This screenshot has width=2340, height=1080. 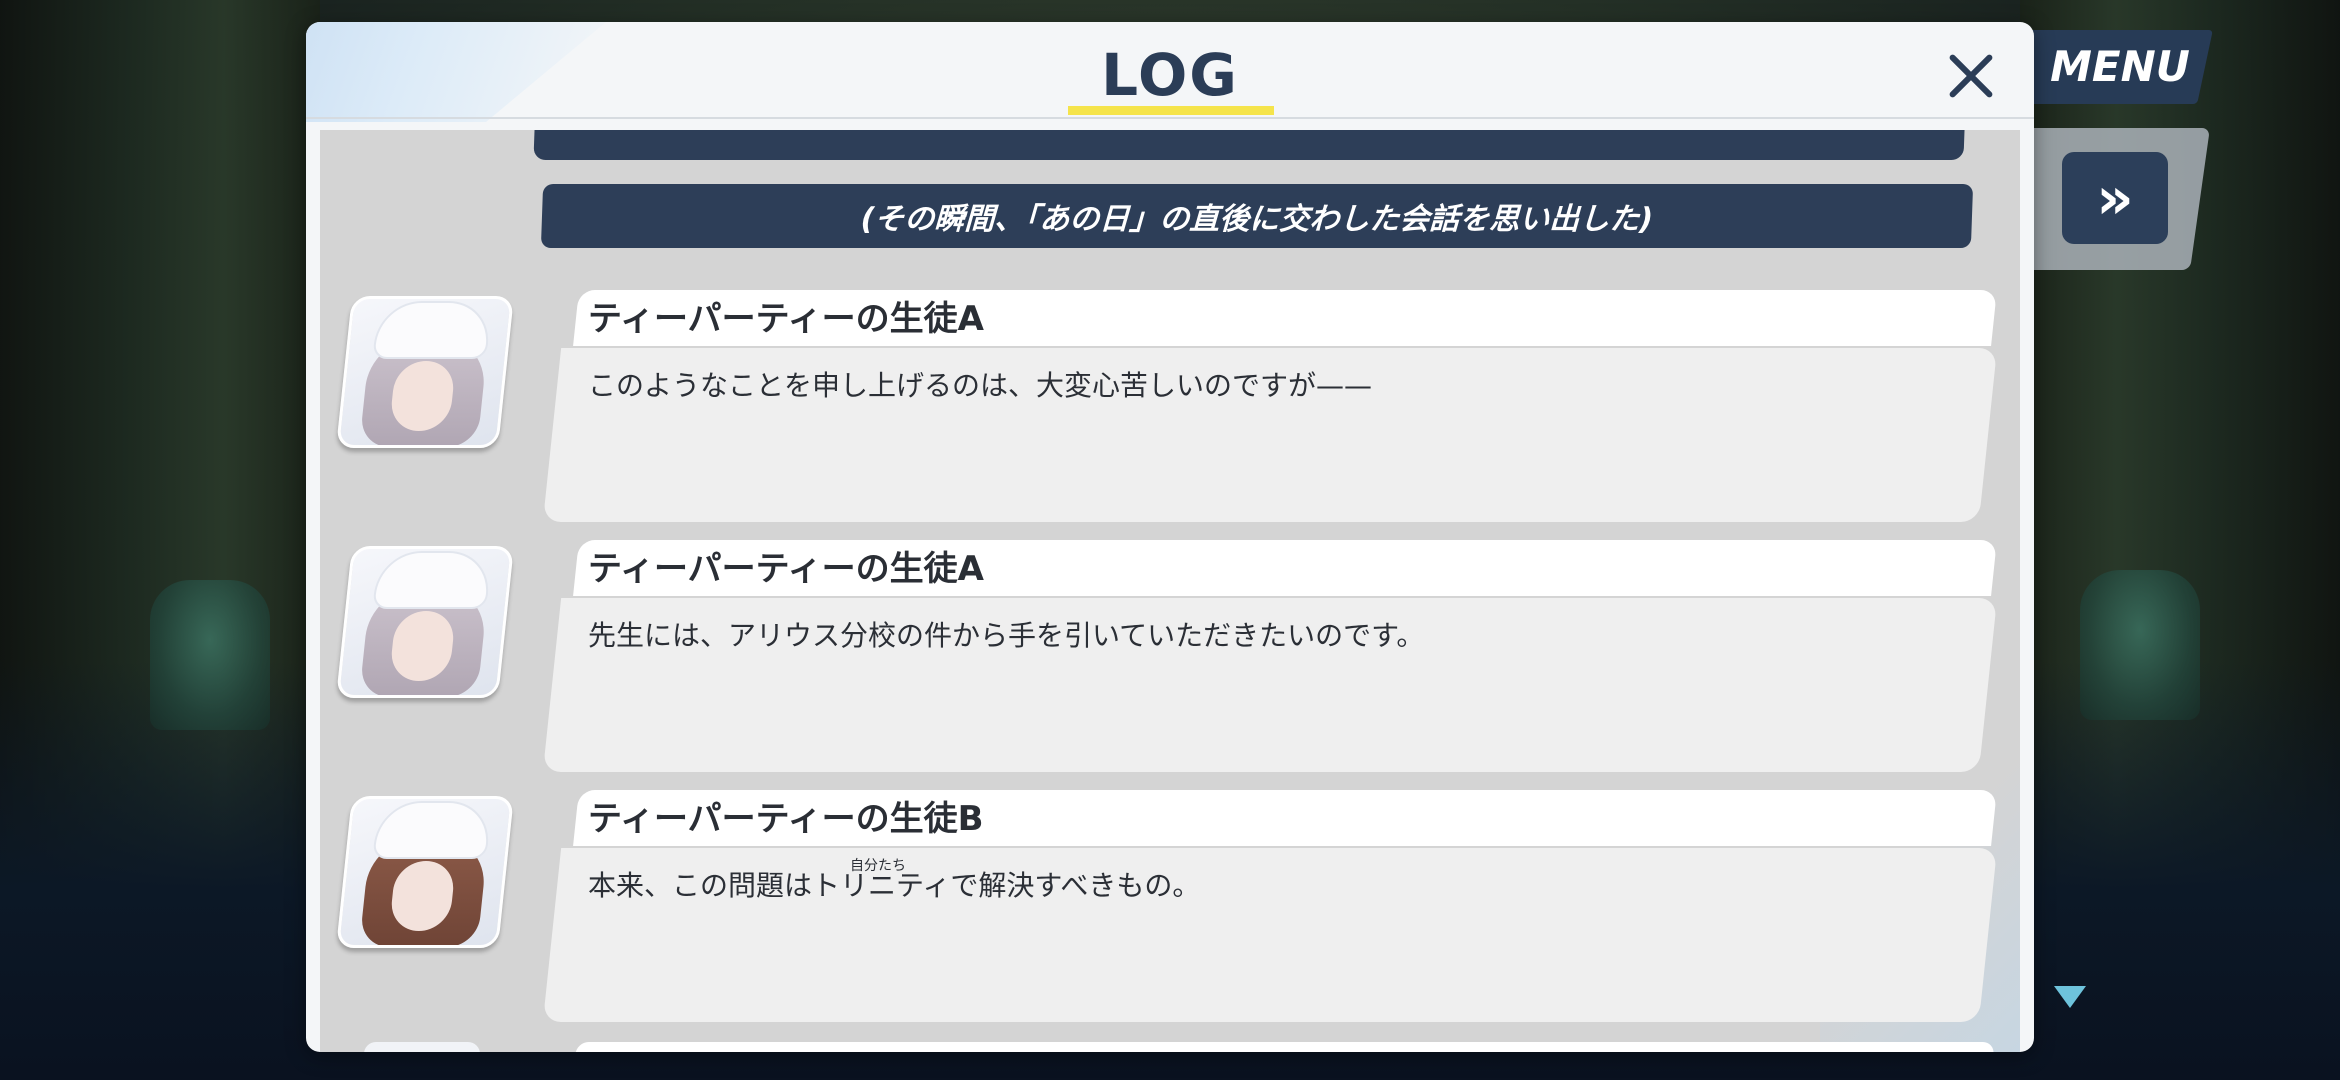 I want to click on dialogue-text: 先生には、アリウス分校の件から手を引いていただきたいのです。, so click(x=1006, y=635).